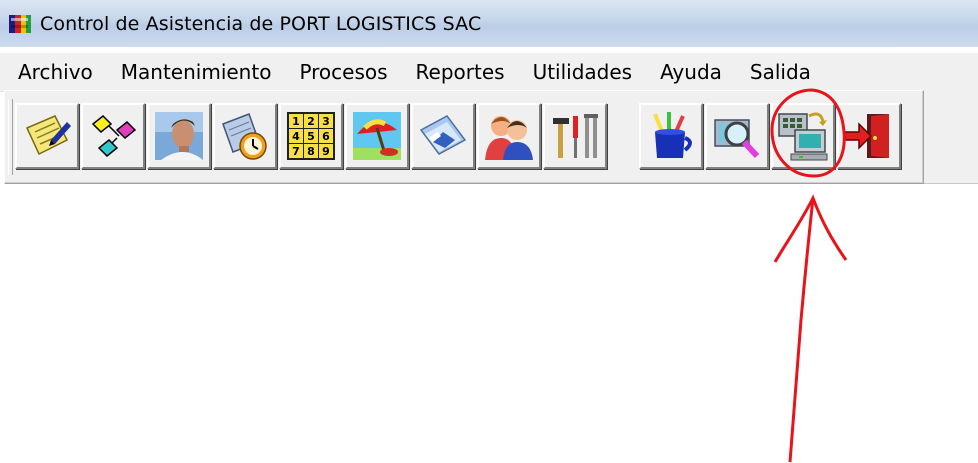  I want to click on toolbar-button-schedules, so click(245, 136).